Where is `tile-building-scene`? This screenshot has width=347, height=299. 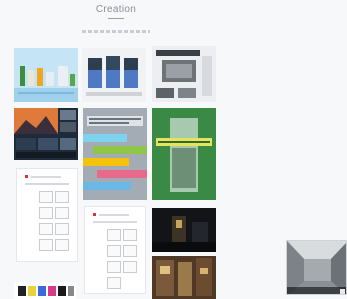 tile-building-scene is located at coordinates (184, 277).